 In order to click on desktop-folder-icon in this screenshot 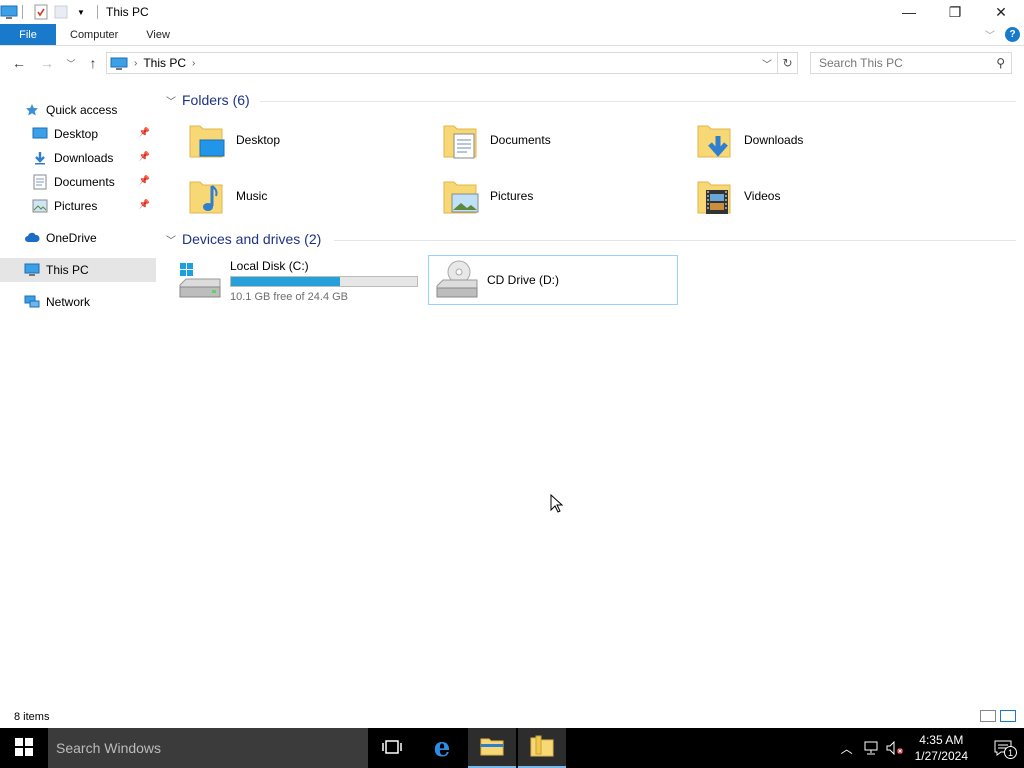, I will do `click(206, 140)`.